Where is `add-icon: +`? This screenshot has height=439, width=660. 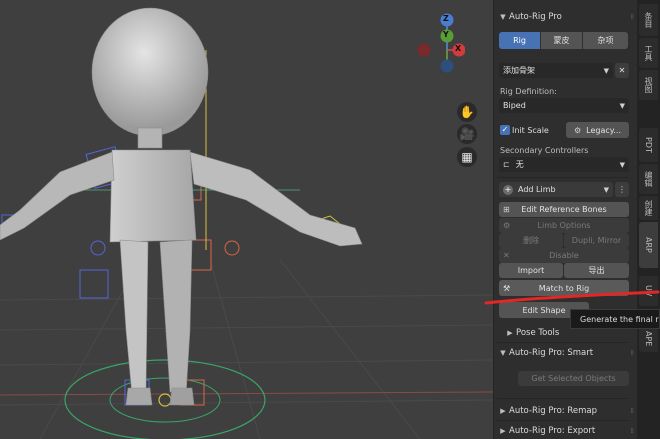
add-icon: + is located at coordinates (508, 189).